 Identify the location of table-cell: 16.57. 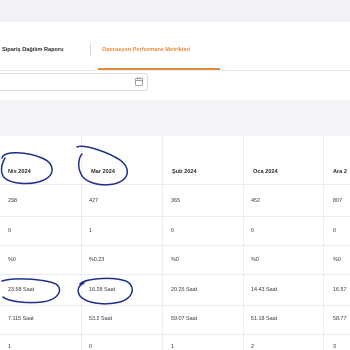
(340, 290).